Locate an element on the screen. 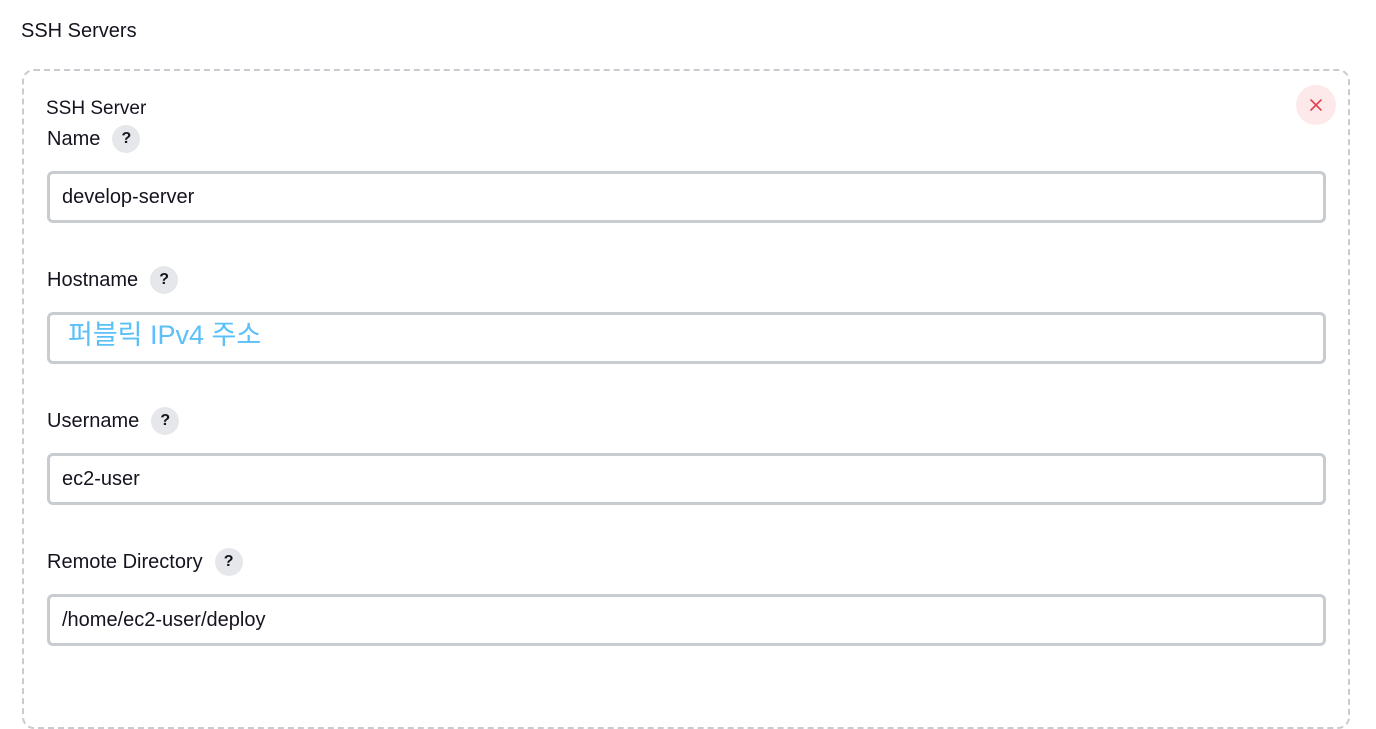  section-title: SSH Servers is located at coordinates (79, 31).